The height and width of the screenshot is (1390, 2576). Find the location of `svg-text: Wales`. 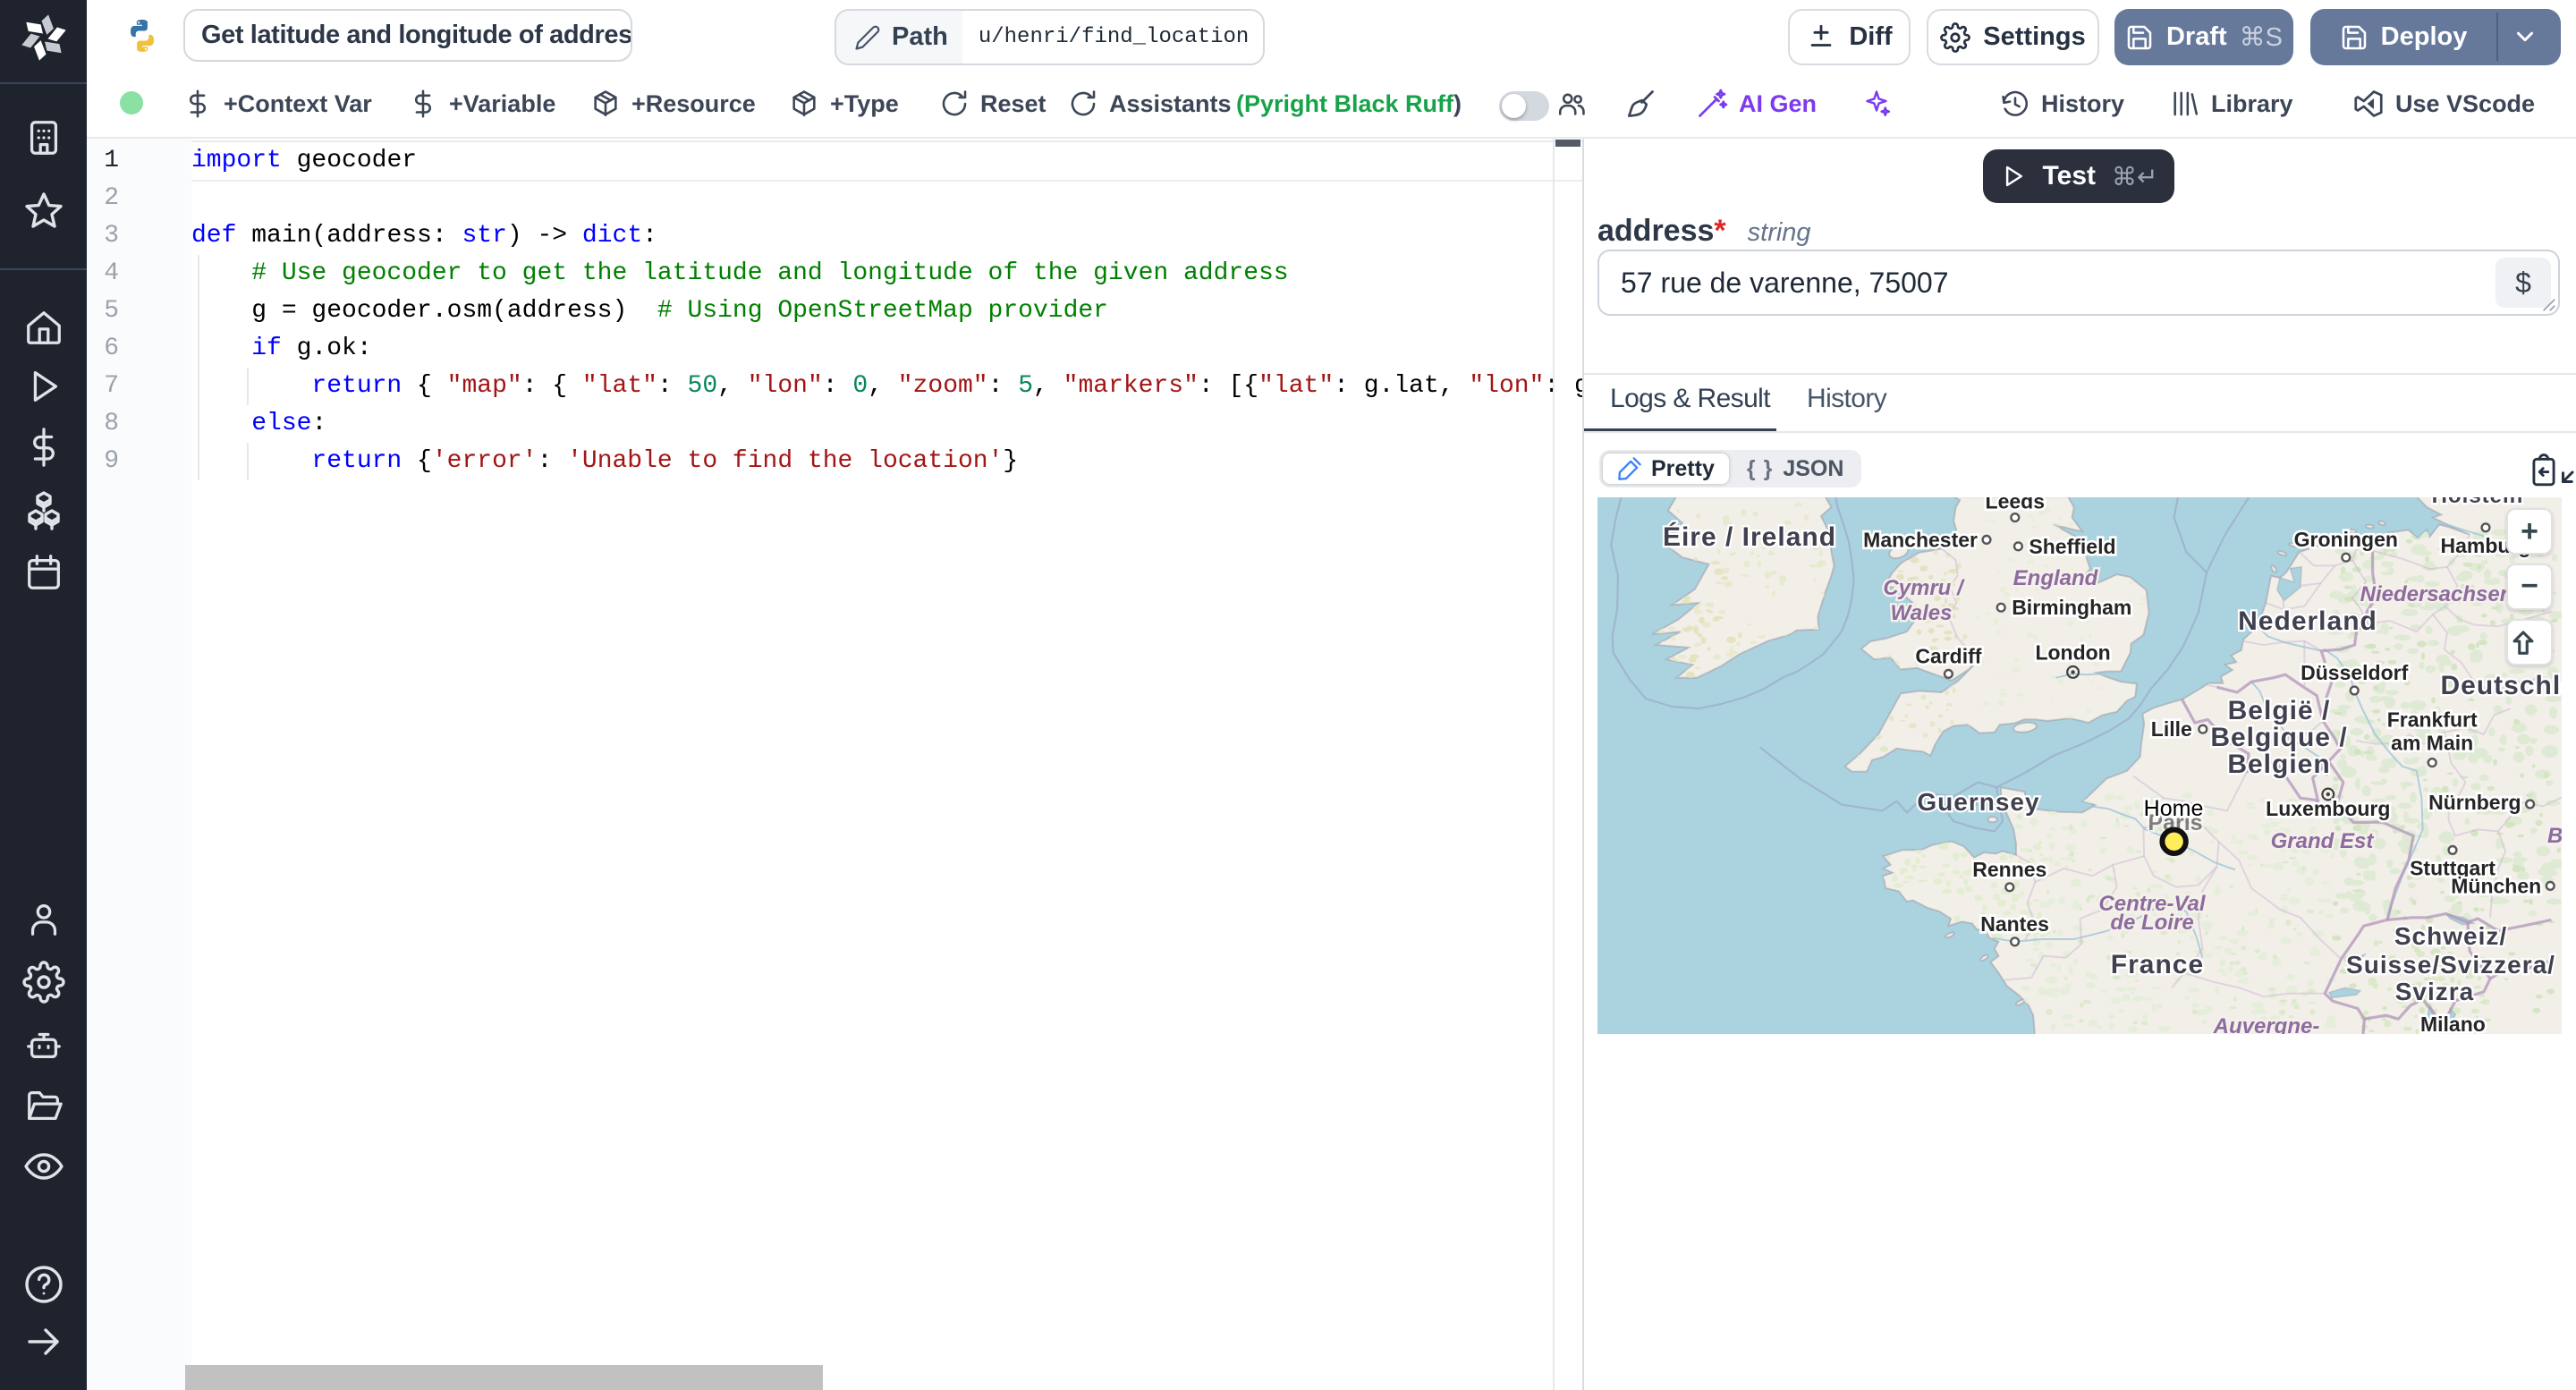

svg-text: Wales is located at coordinates (1922, 613).